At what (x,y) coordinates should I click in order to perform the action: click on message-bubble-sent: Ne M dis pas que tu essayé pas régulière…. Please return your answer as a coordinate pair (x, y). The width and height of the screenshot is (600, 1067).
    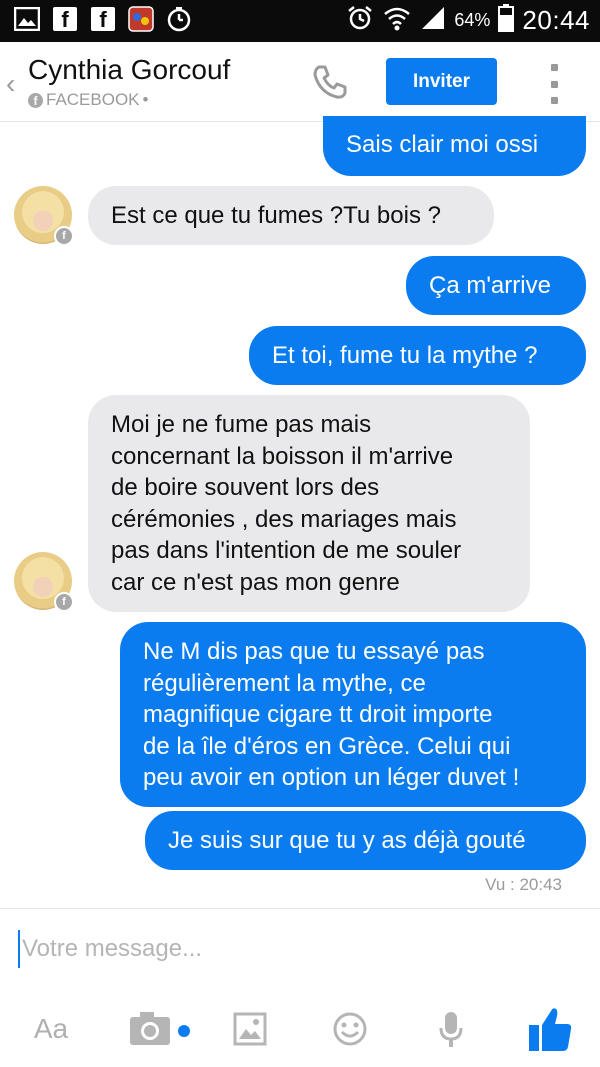
    Looking at the image, I should click on (353, 714).